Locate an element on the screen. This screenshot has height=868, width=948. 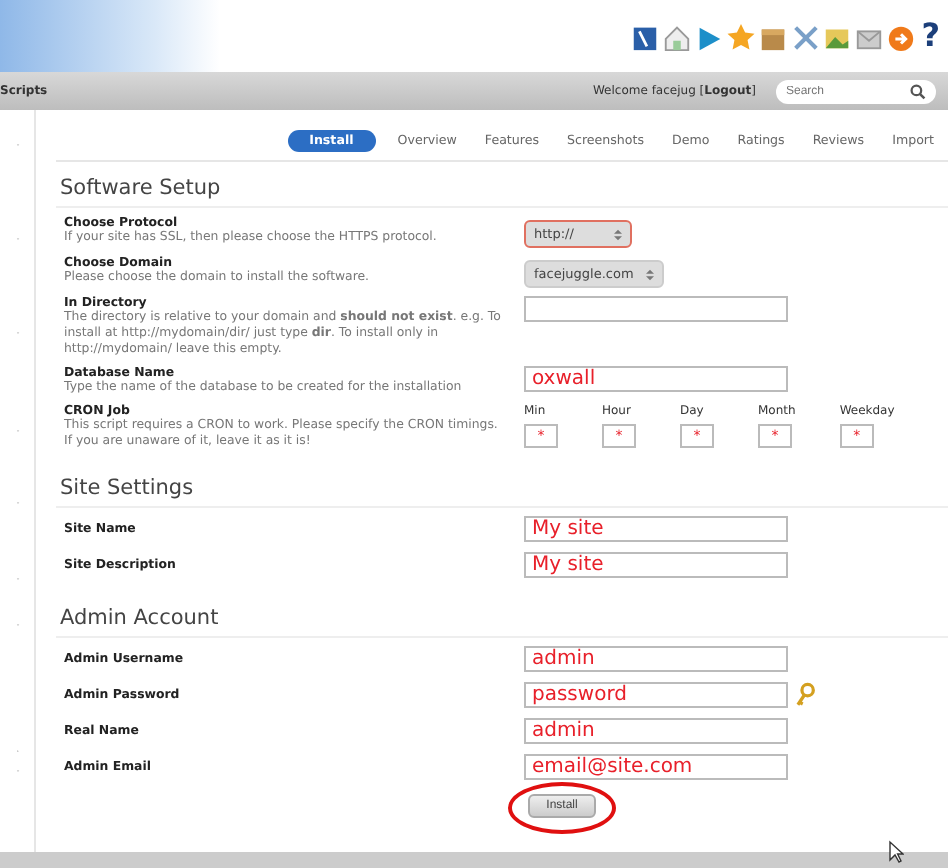
star-icon is located at coordinates (740, 36).